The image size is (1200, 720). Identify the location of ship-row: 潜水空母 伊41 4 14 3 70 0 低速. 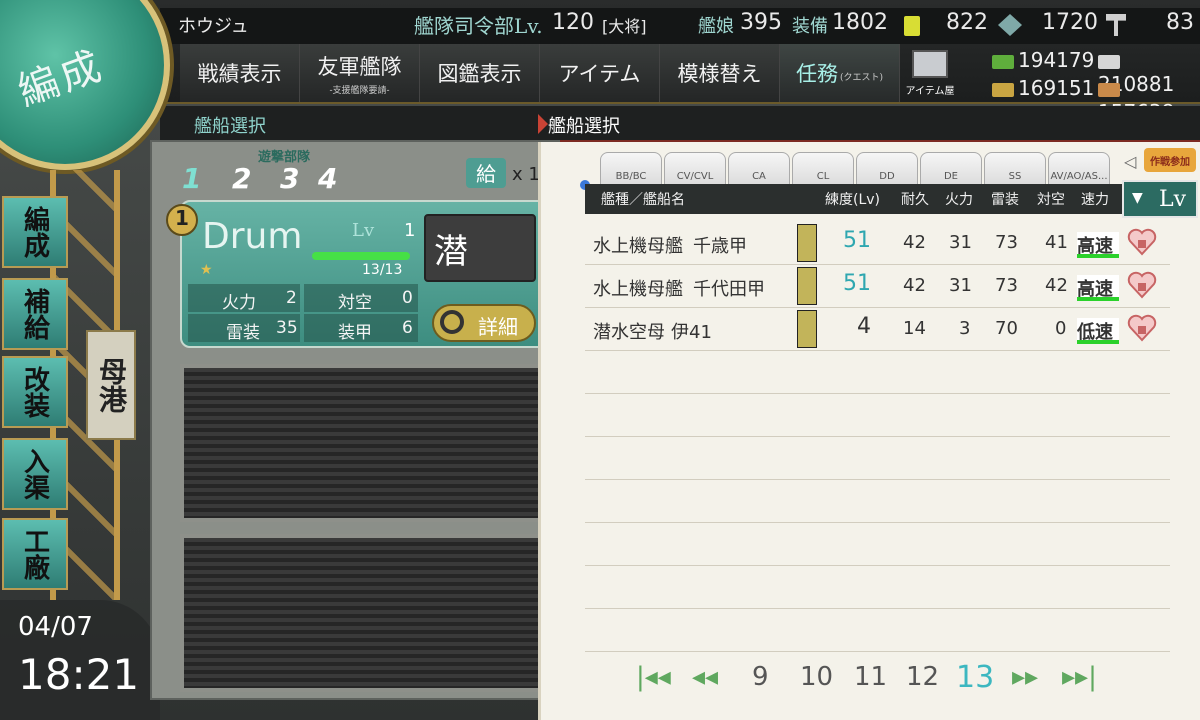
(877, 329).